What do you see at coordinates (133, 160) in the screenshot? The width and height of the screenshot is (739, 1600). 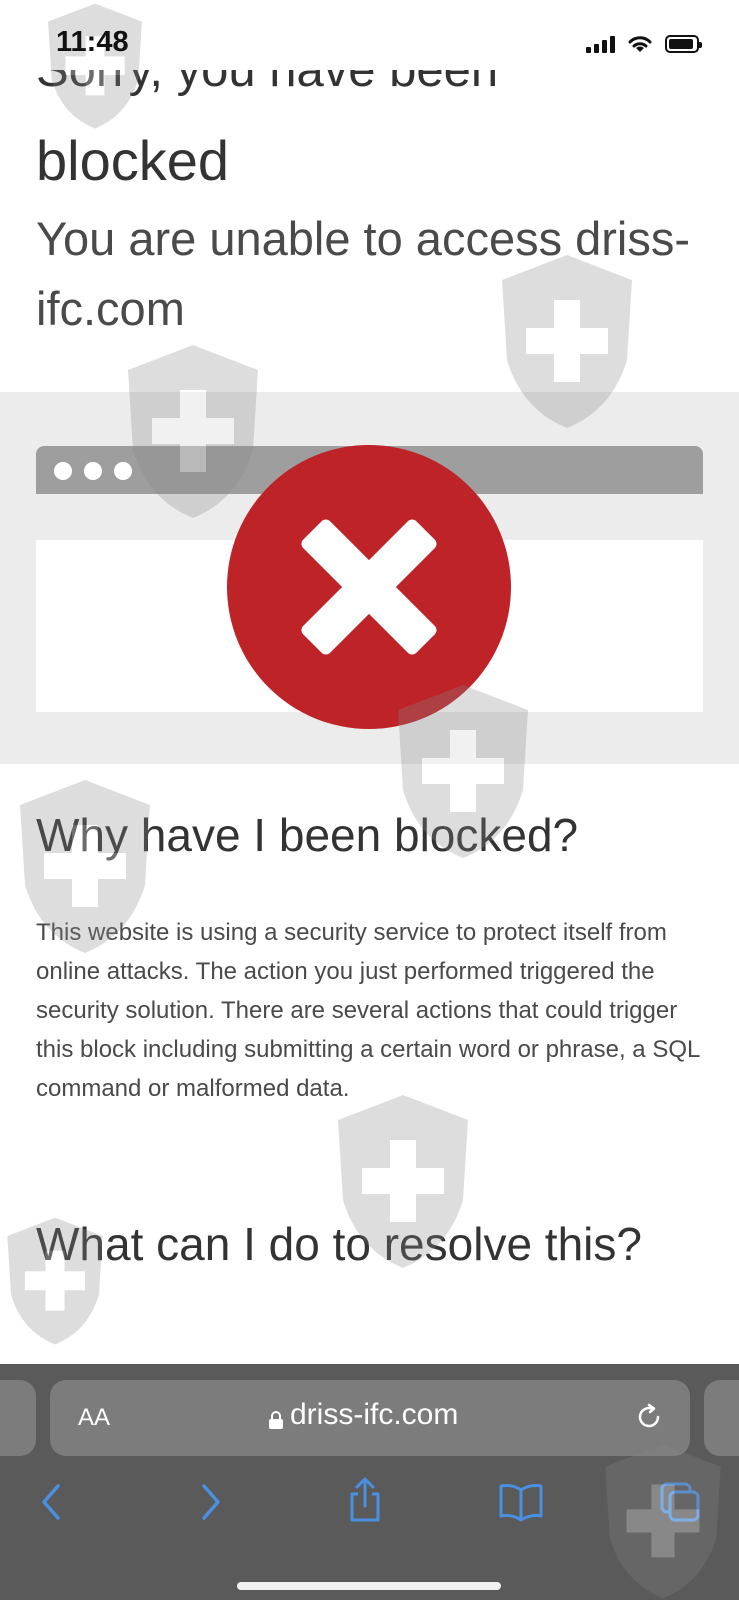 I see `page-title: blocked` at bounding box center [133, 160].